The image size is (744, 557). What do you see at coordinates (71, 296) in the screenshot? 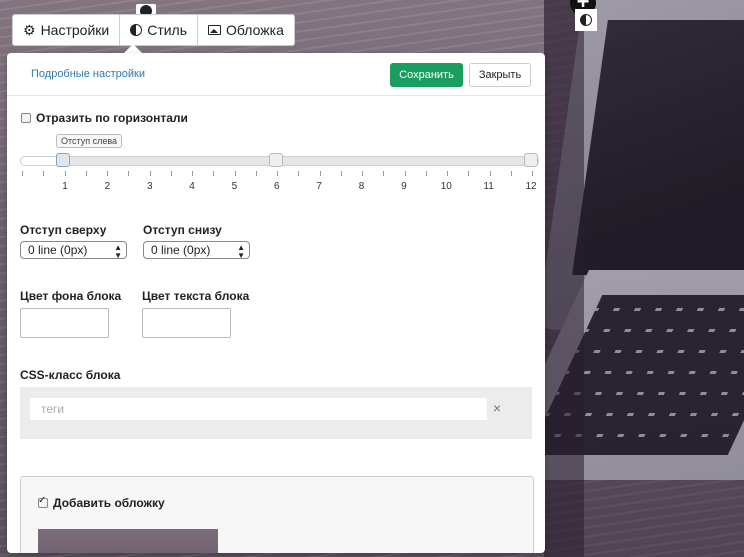
I see `bg-color-label: Цвет фона блока` at bounding box center [71, 296].